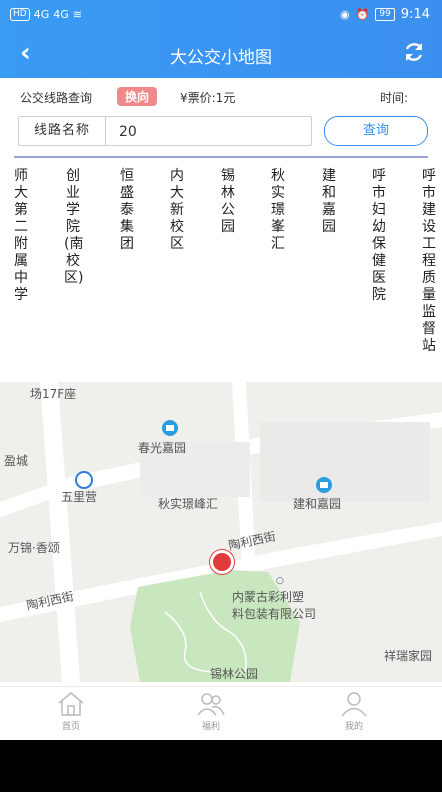  Describe the element at coordinates (385, 14) in the screenshot. I see `battery-icon: 99` at that location.